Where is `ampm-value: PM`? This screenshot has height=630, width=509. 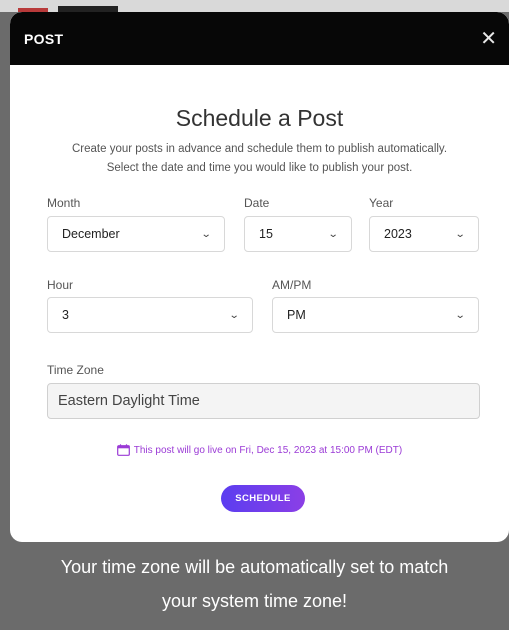
ampm-value: PM is located at coordinates (296, 315).